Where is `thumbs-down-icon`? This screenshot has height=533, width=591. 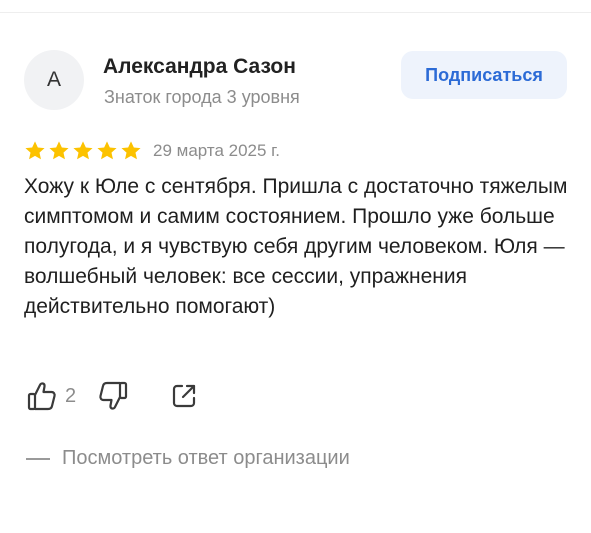 thumbs-down-icon is located at coordinates (113, 395).